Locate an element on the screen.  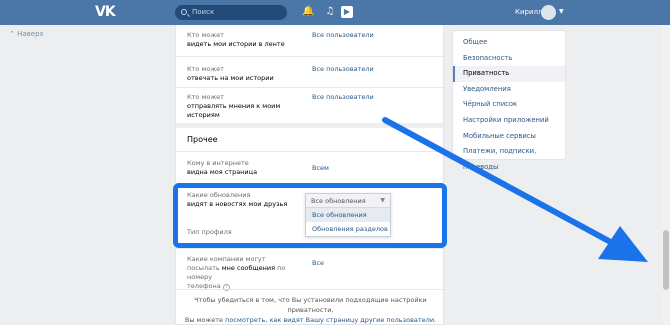
arrow-head is located at coordinates (623, 244).